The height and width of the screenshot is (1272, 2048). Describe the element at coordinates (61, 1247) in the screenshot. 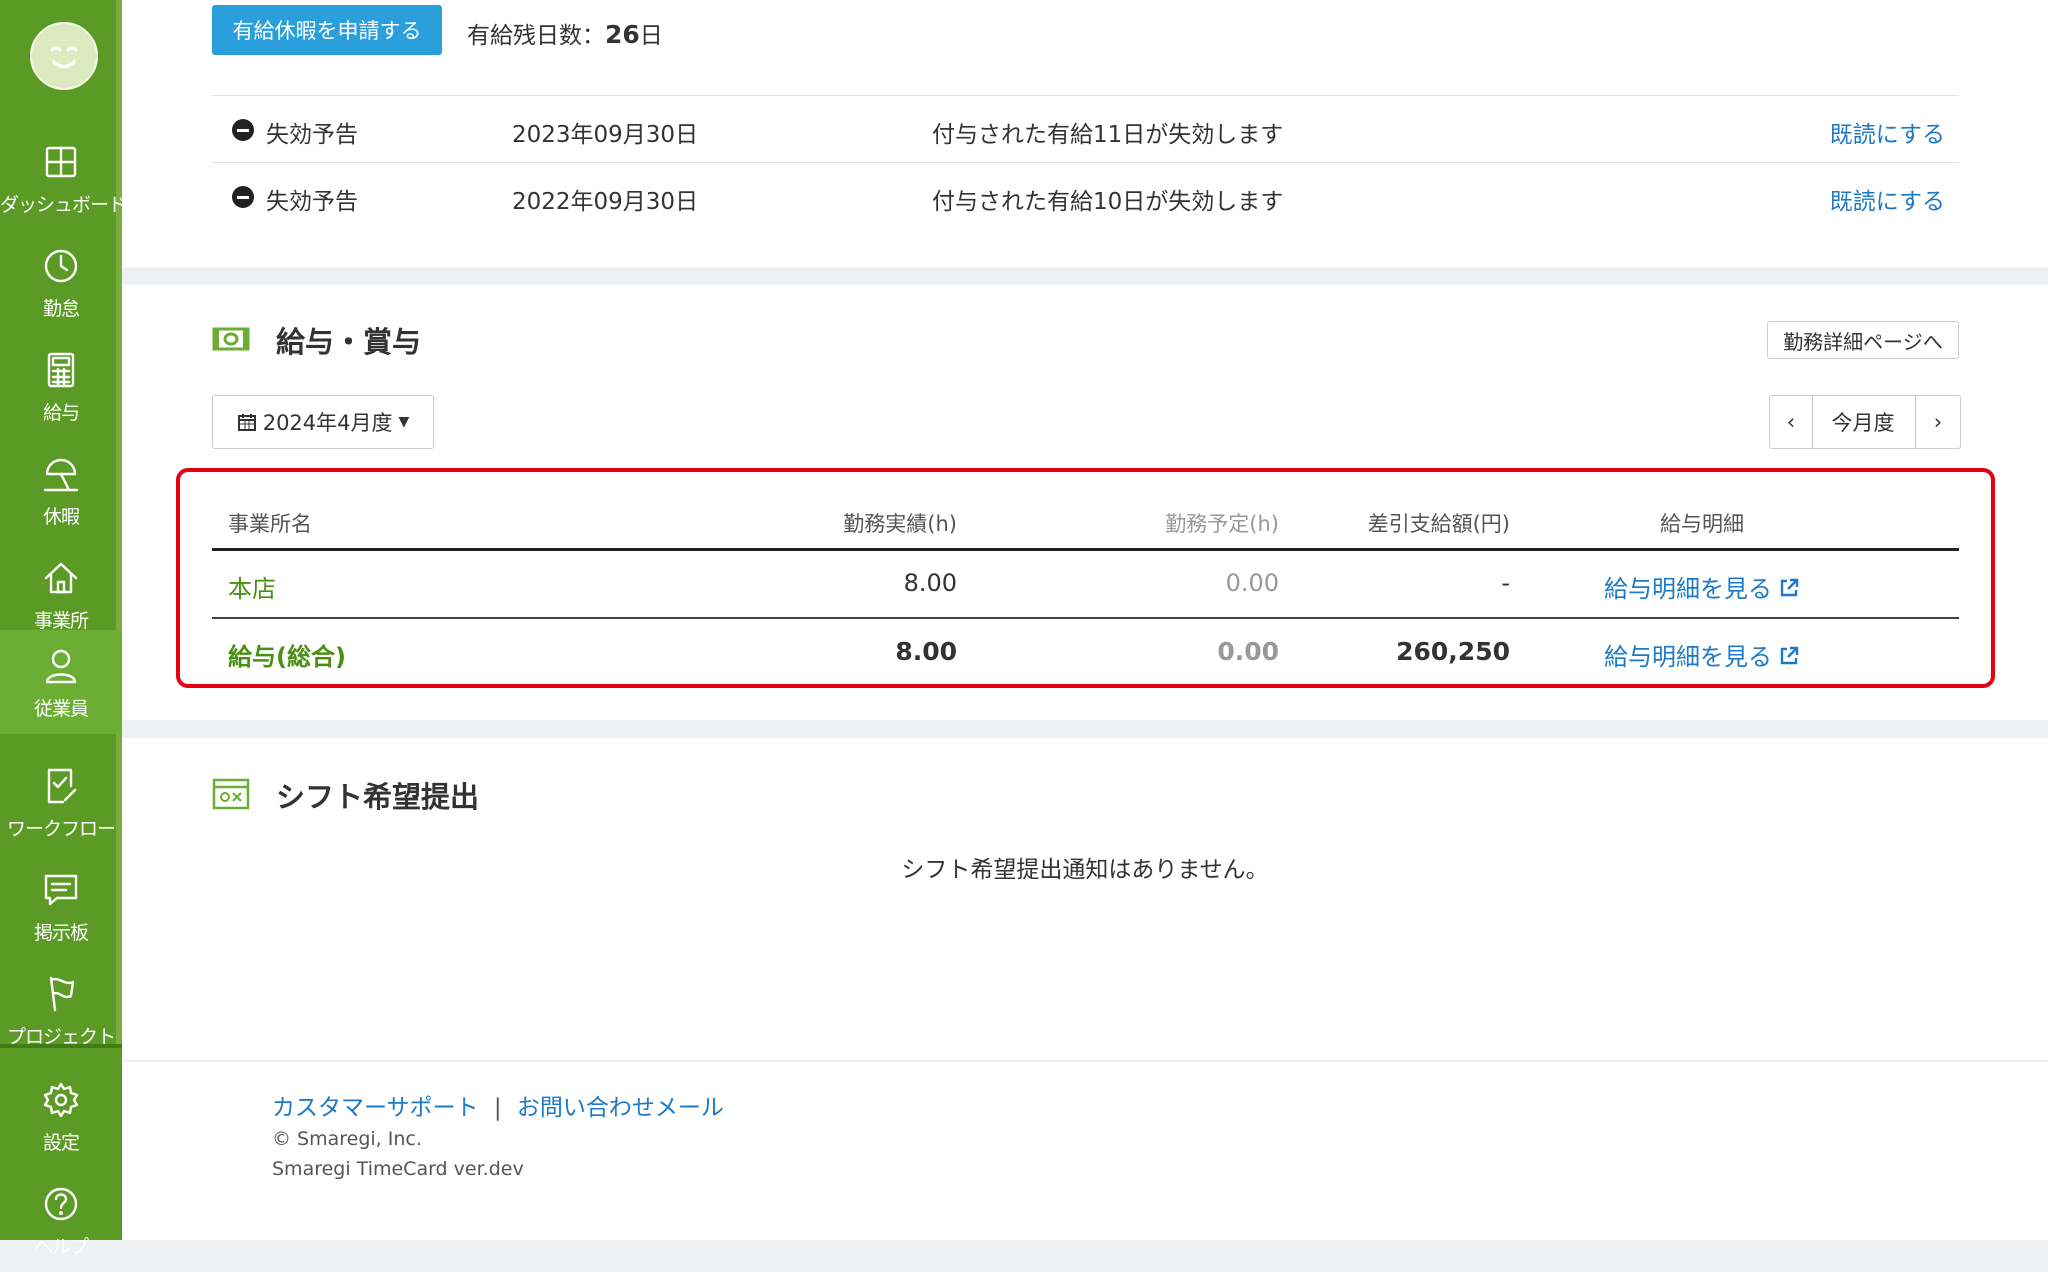

I see `sidebar-item-label: ヘルプ` at that location.